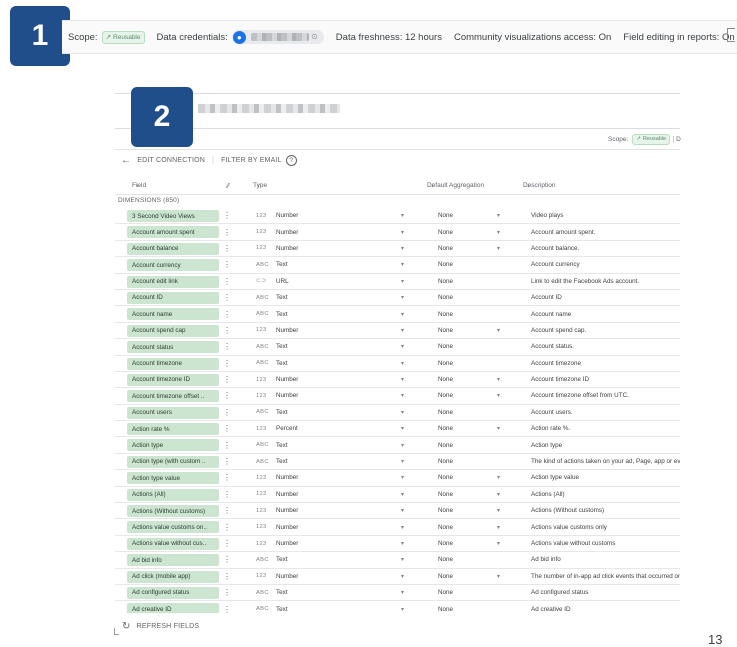 This screenshot has width=737, height=647. I want to click on field-description: Action rate %., so click(605, 428).